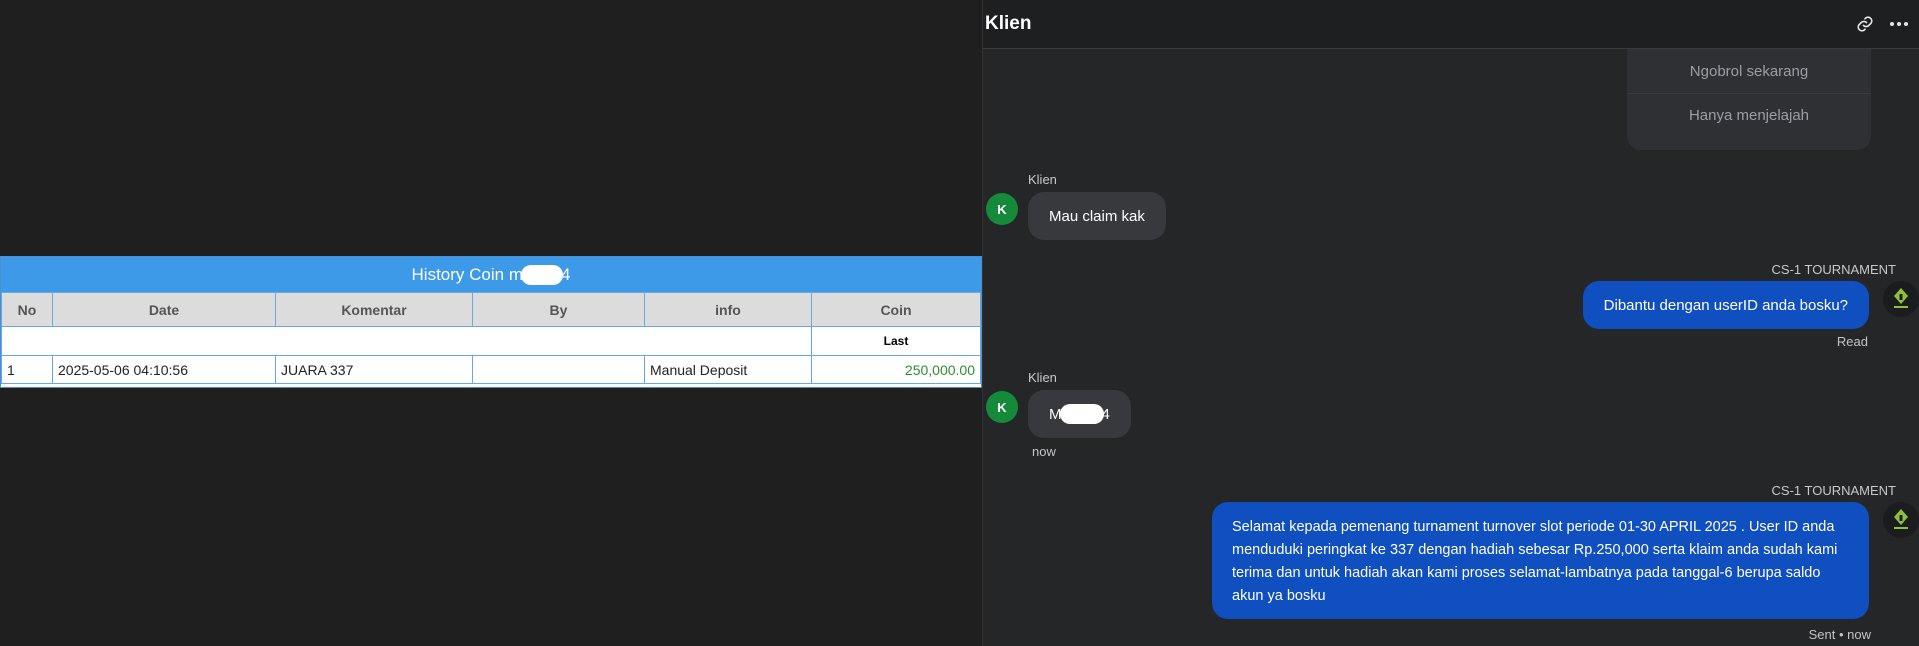 The image size is (1919, 646). Describe the element at coordinates (1097, 216) in the screenshot. I see `message-bubble-incoming: Mau claim kak` at that location.